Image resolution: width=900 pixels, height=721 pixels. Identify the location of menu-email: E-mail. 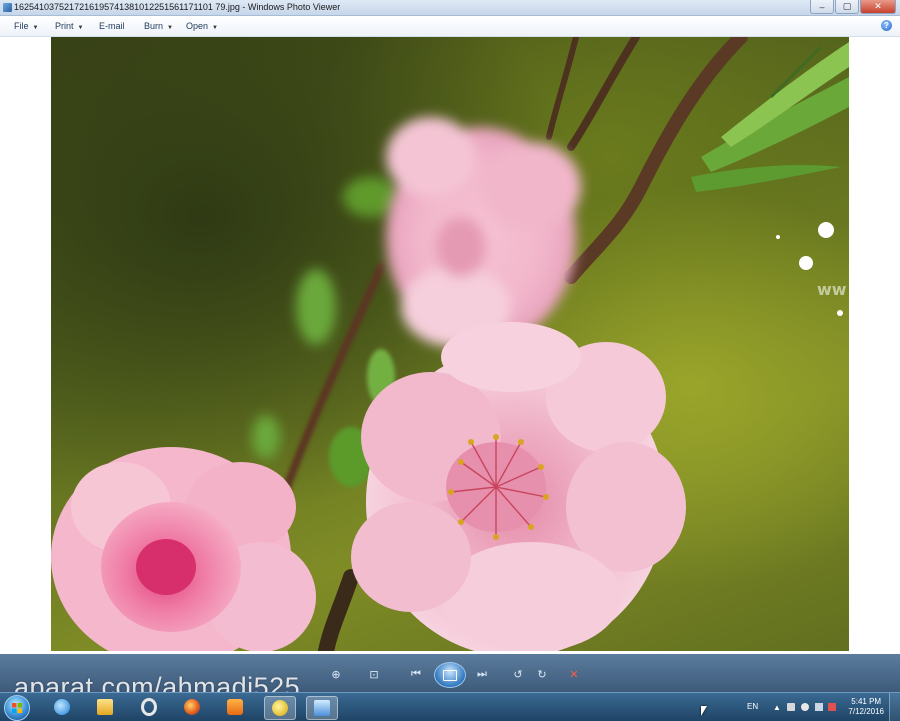
(112, 26).